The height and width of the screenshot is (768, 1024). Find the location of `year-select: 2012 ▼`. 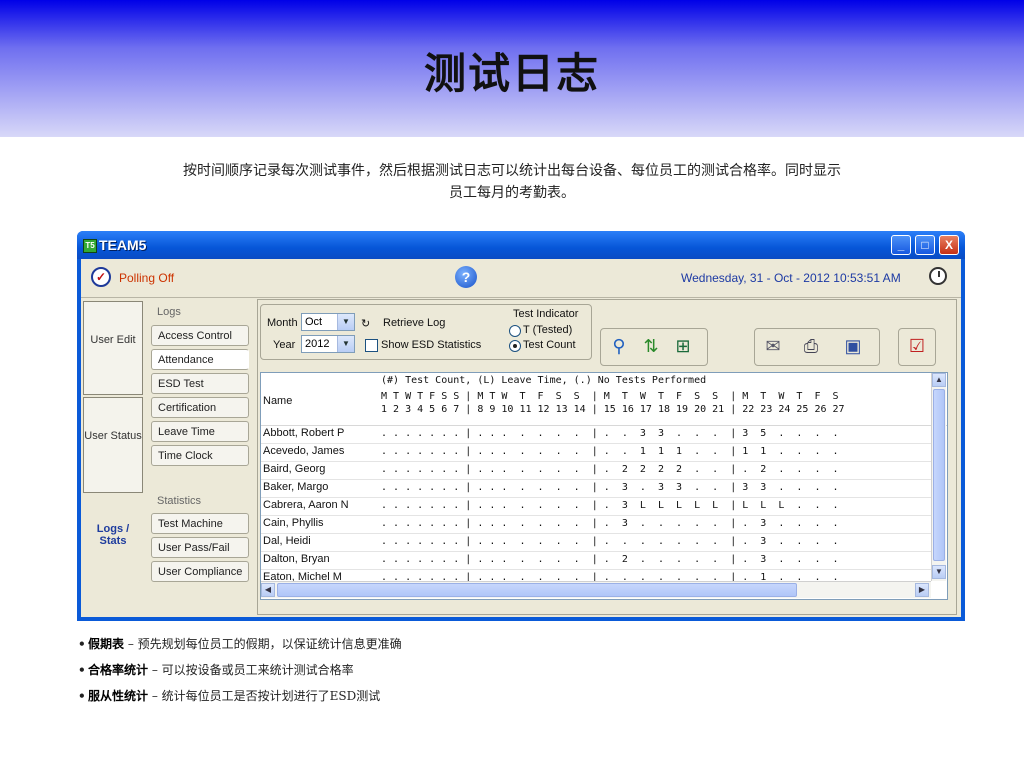

year-select: 2012 ▼ is located at coordinates (328, 344).